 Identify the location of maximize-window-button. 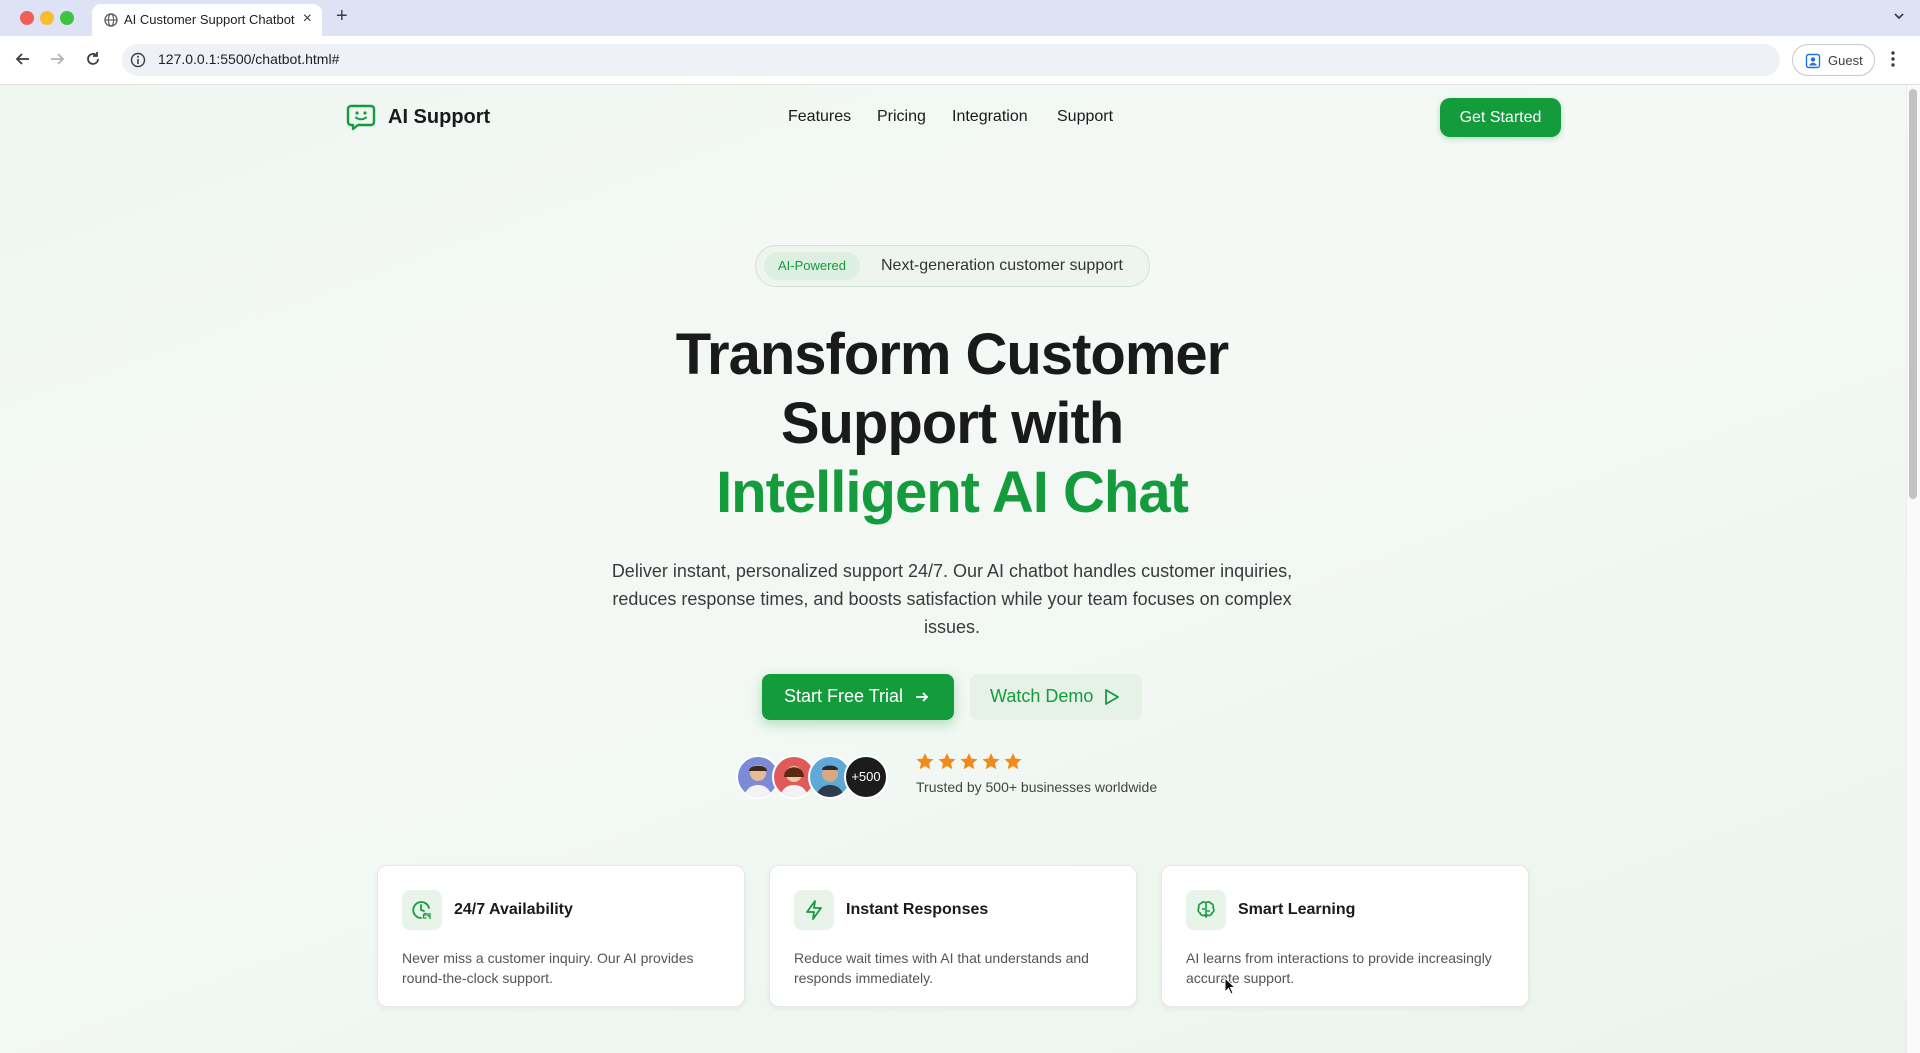
(67, 18).